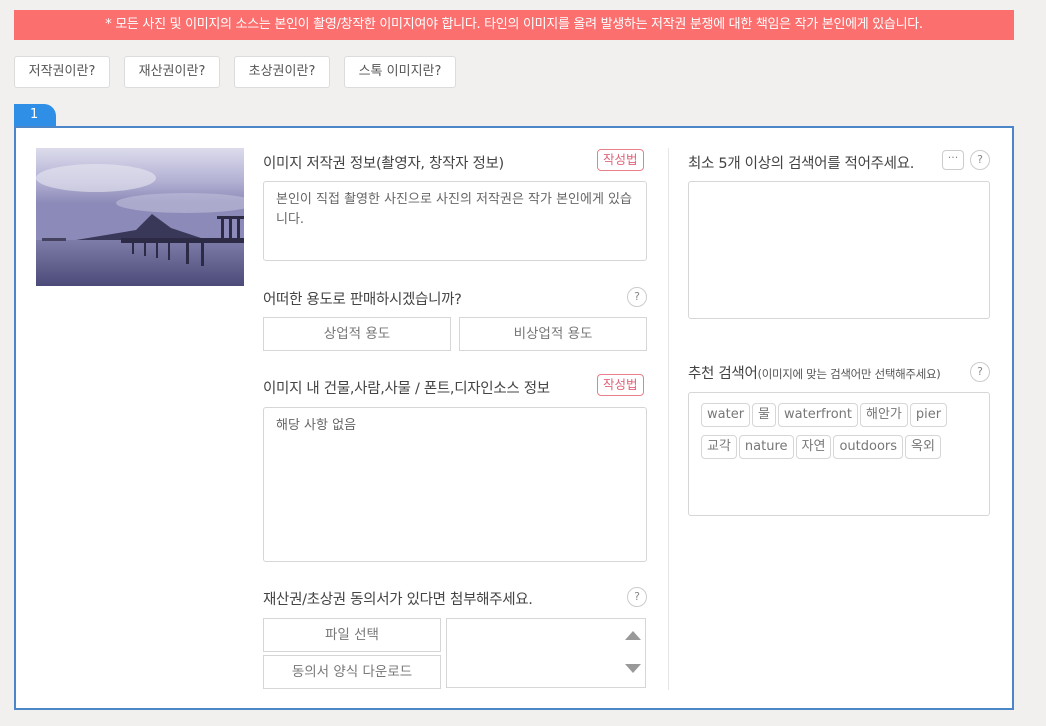 The height and width of the screenshot is (726, 1046). Describe the element at coordinates (172, 72) in the screenshot. I see `what-is-property-right-button: 재산권이란?` at that location.